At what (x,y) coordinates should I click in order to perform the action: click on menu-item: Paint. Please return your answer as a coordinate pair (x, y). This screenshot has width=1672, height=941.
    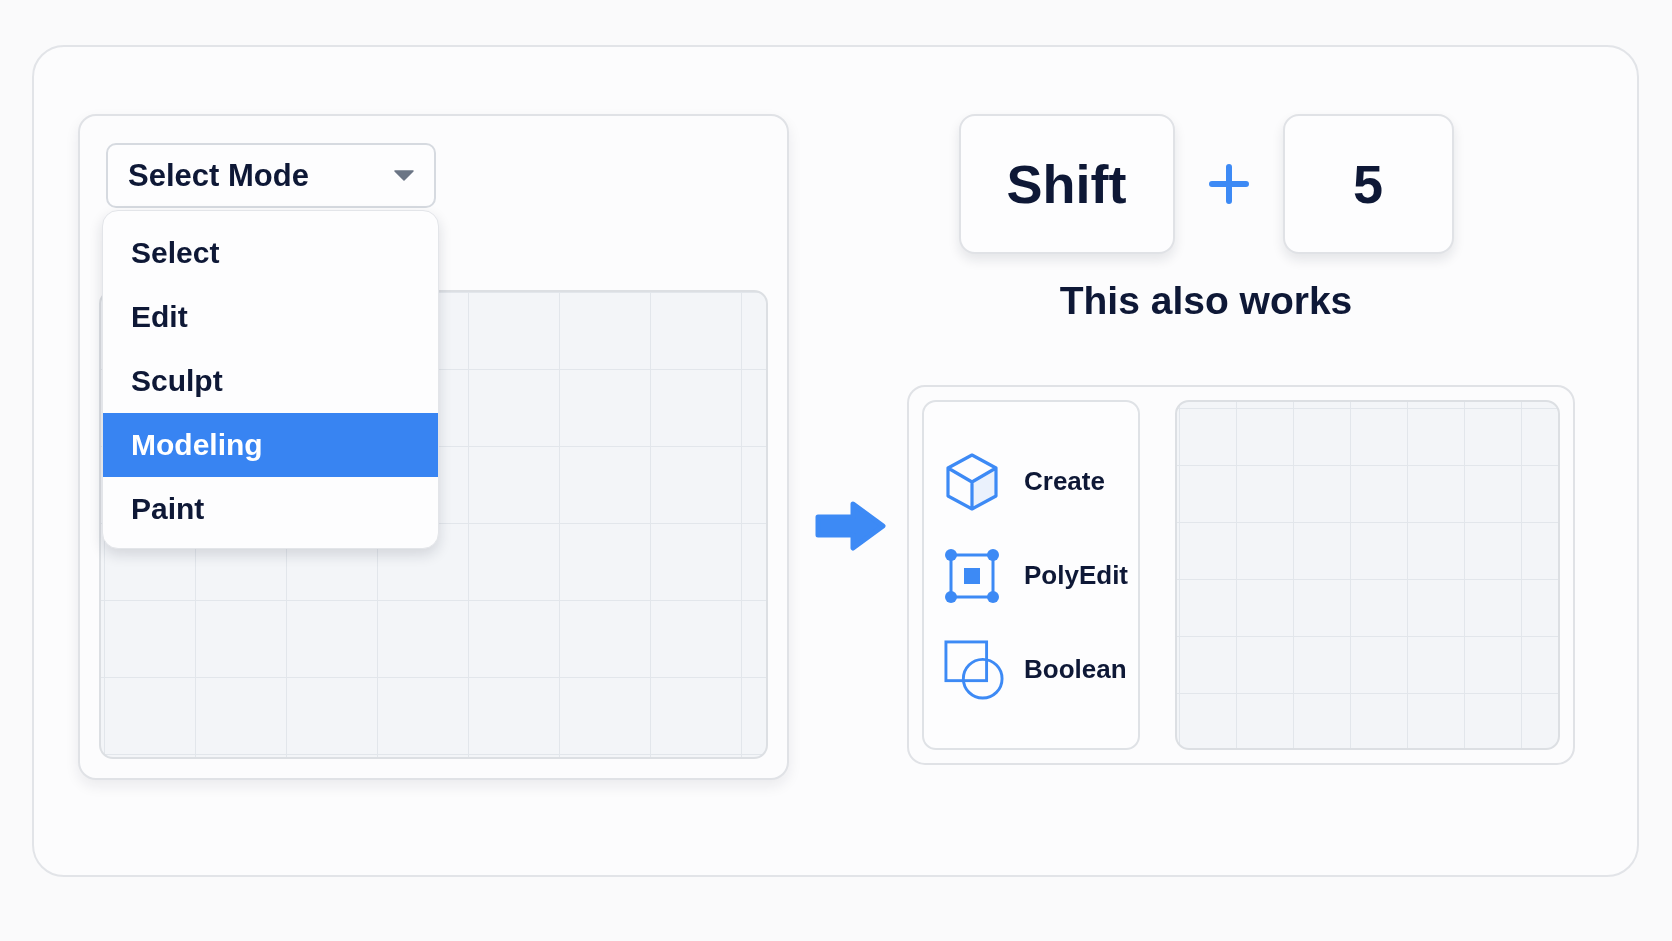
    Looking at the image, I should click on (270, 509).